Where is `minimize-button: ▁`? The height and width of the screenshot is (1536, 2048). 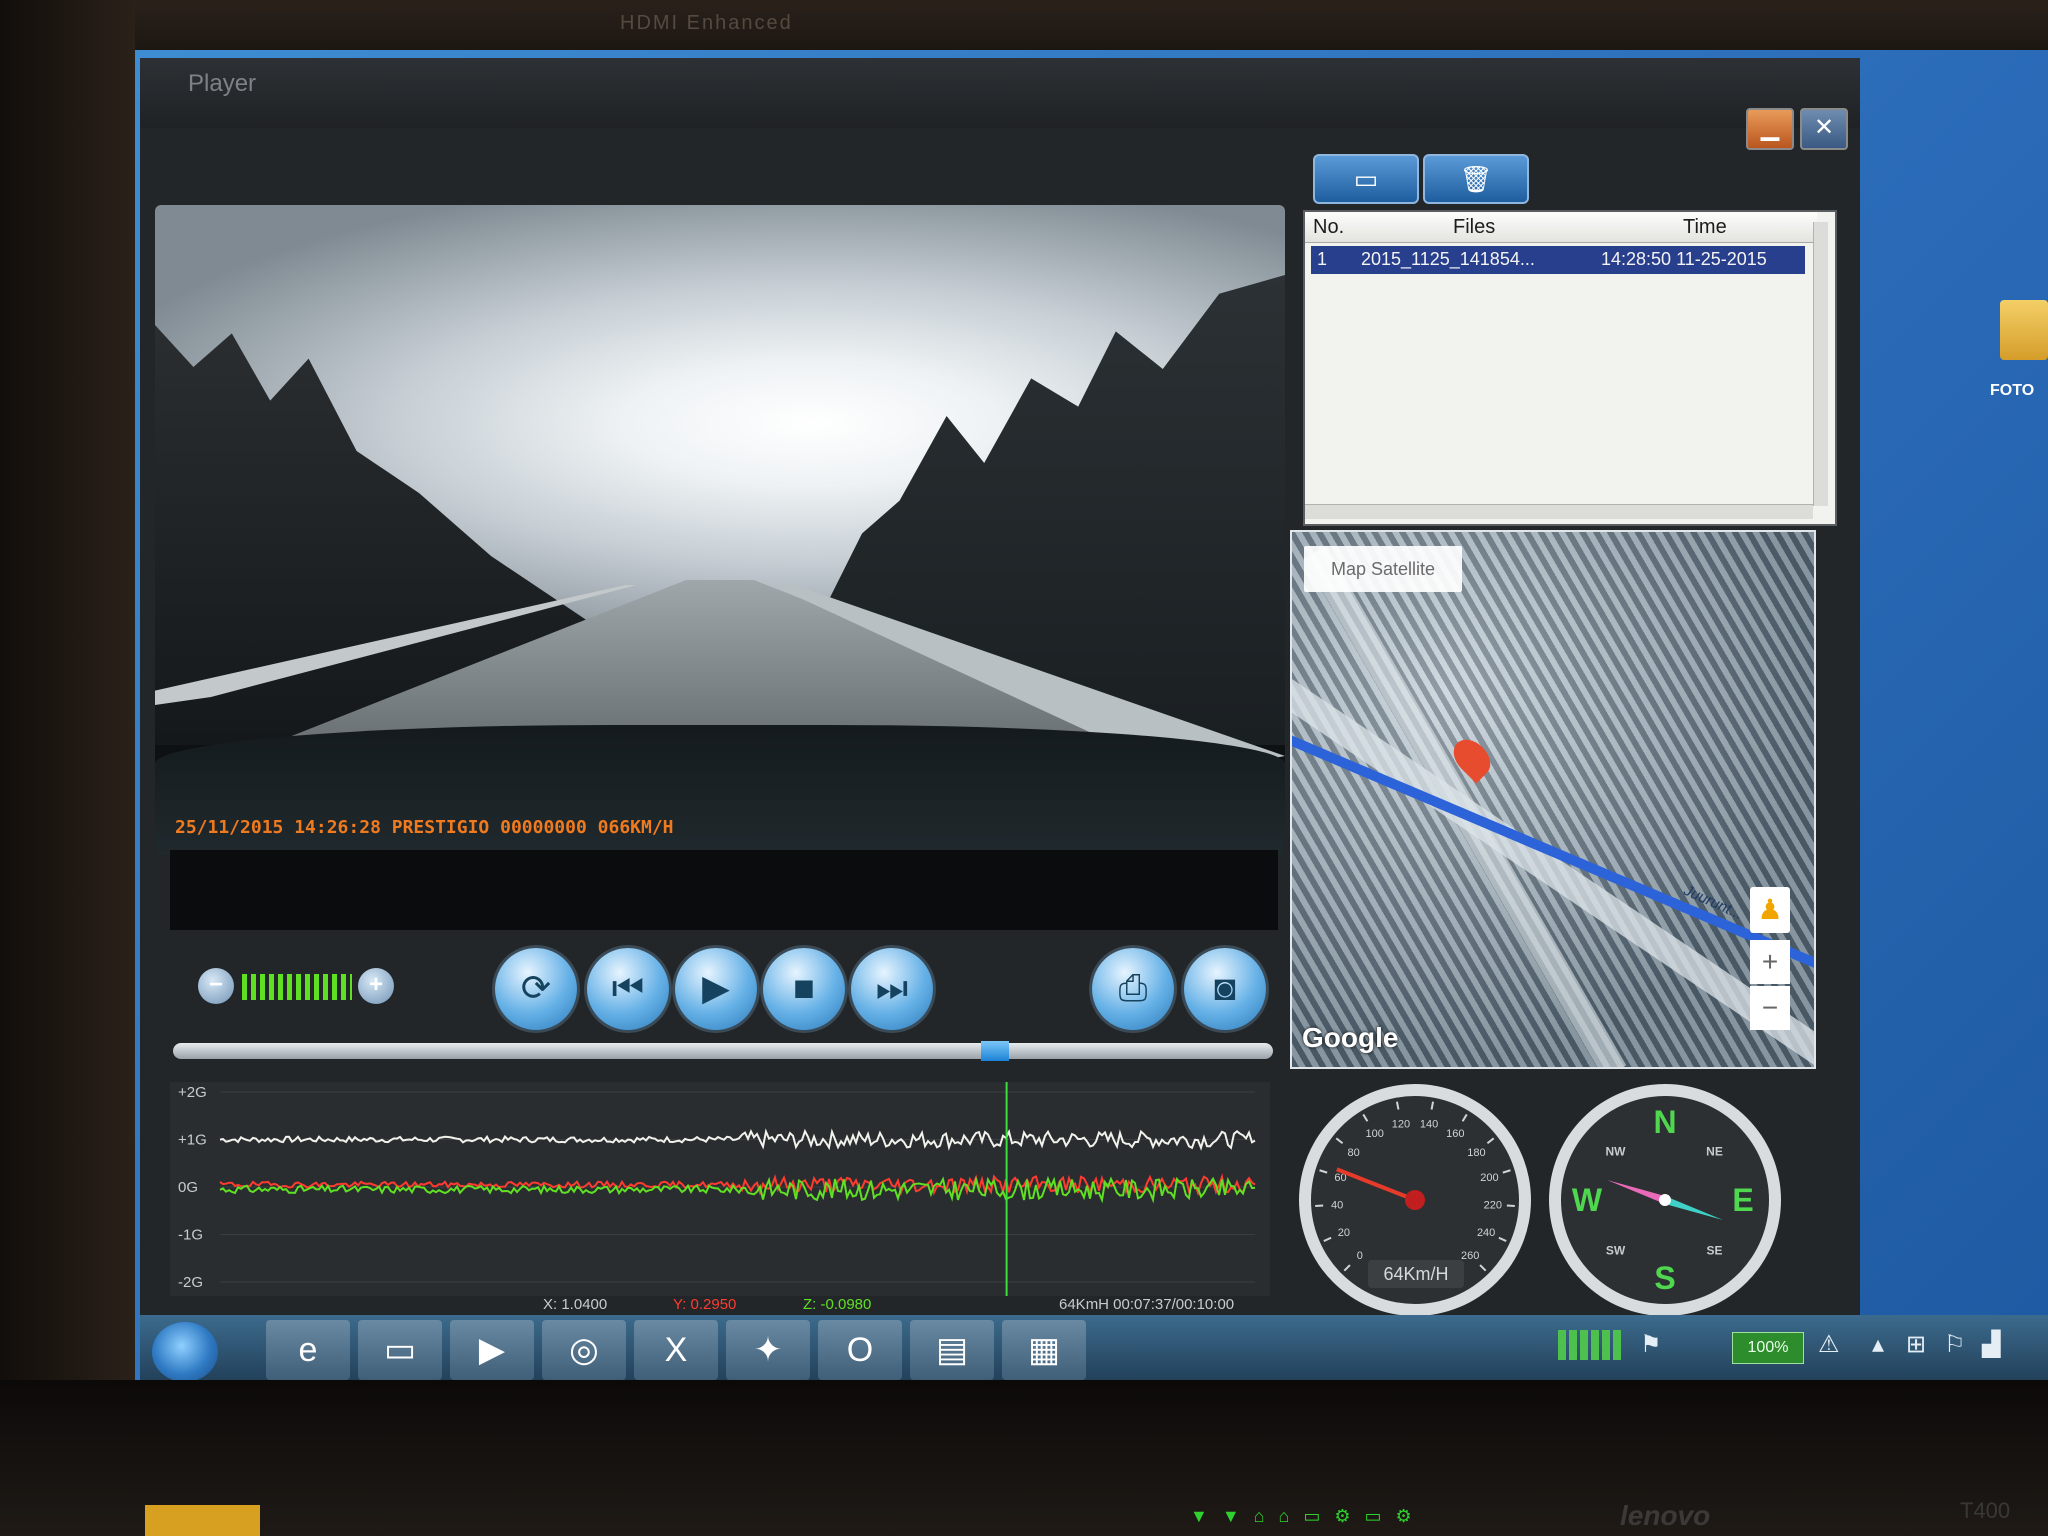
minimize-button: ▁ is located at coordinates (1770, 129).